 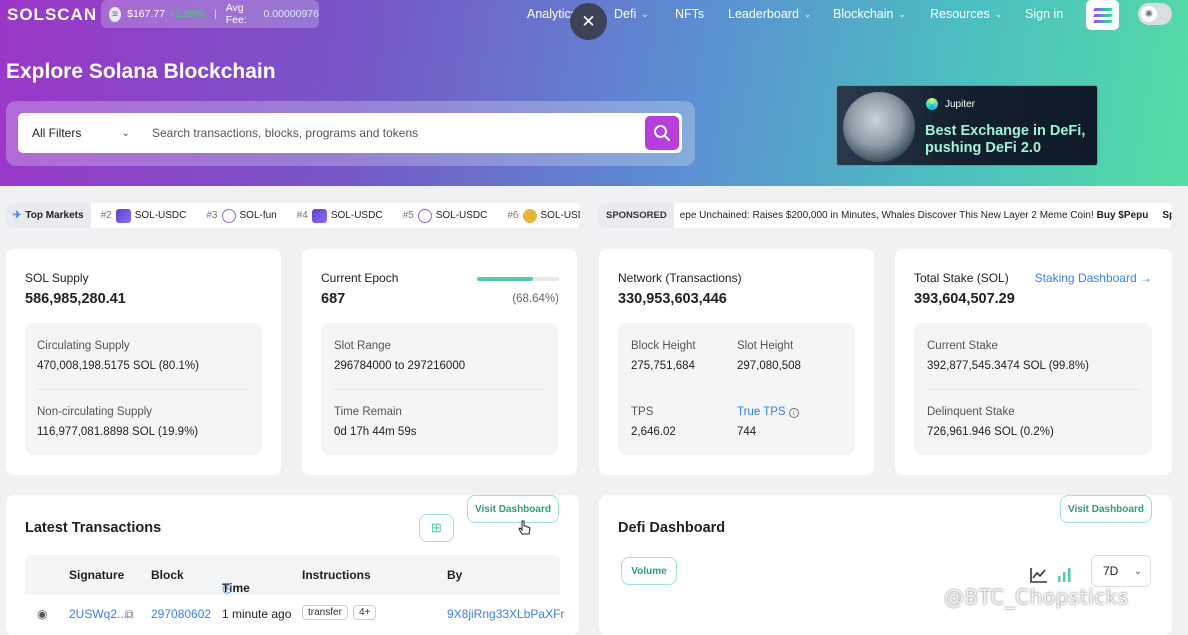 I want to click on staking-dashboard-text: Staking Dashboard, so click(x=1085, y=278).